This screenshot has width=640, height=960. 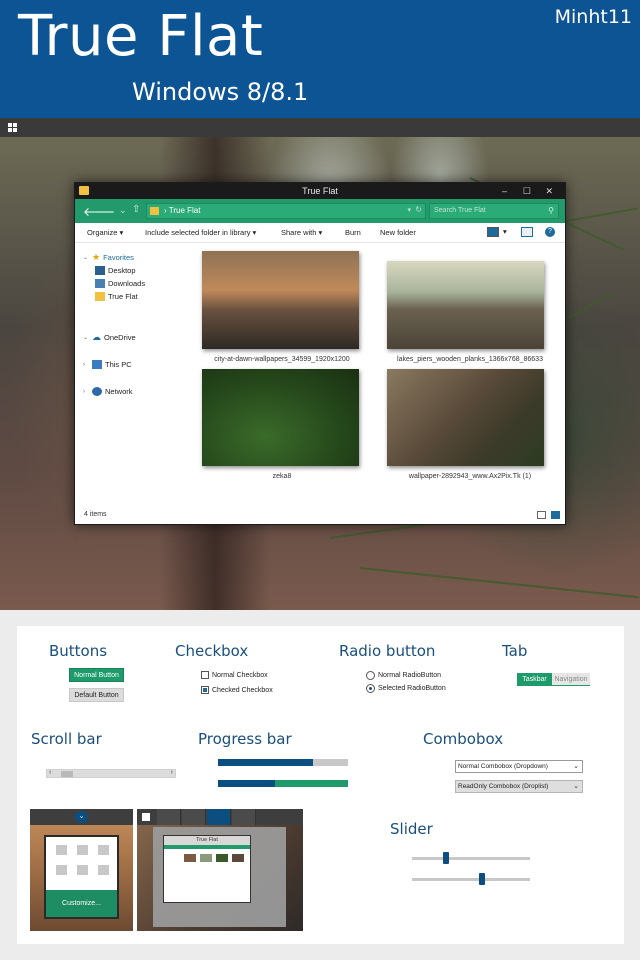 I want to click on nav-item-desktop: Desktop, so click(x=115, y=270).